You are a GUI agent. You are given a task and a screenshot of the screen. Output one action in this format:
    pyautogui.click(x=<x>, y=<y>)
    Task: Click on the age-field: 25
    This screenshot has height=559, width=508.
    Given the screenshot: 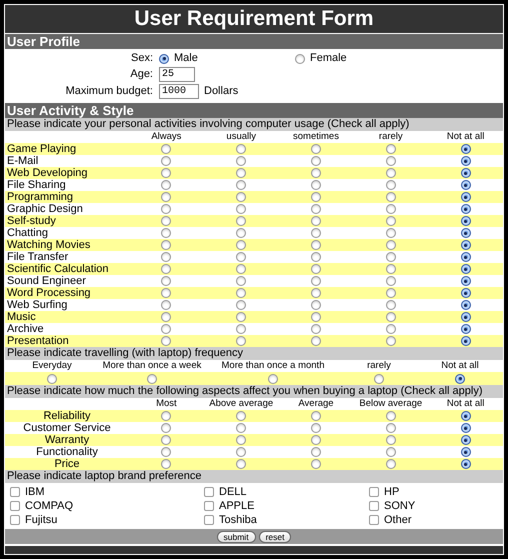 What is the action you would take?
    pyautogui.click(x=177, y=74)
    